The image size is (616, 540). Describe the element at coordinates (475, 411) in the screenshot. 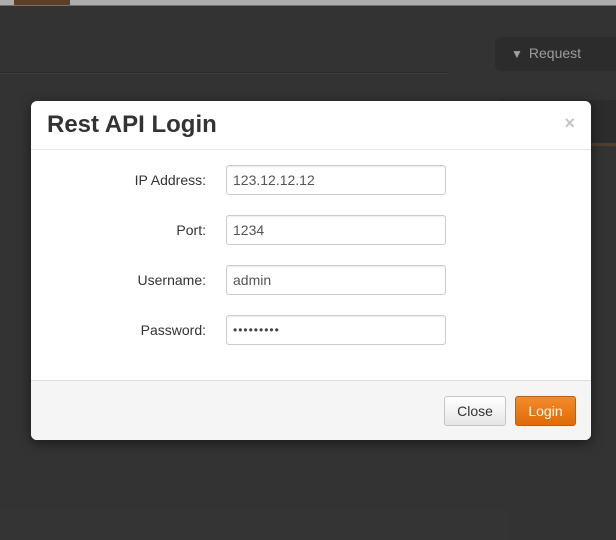

I see `close-button: Close` at that location.